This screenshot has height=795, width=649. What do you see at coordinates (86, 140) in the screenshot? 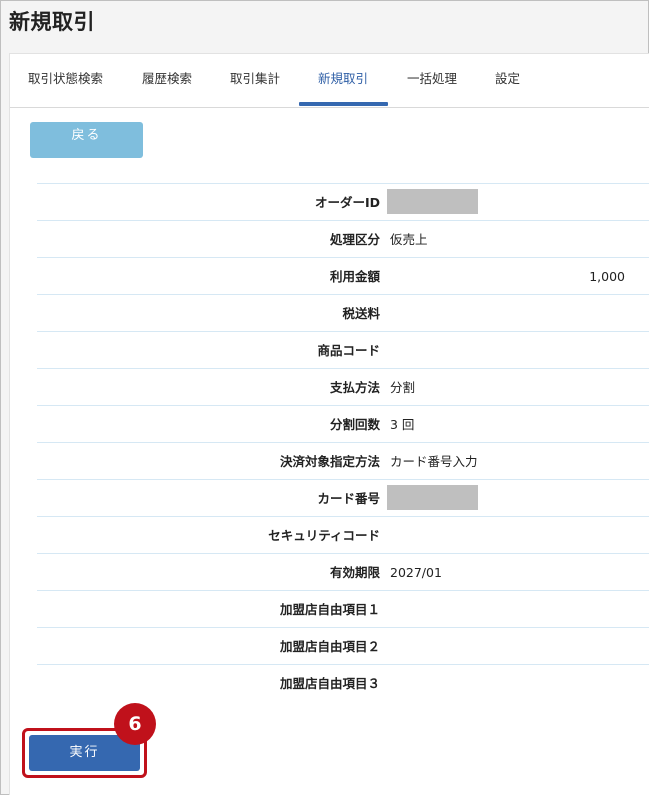
I see `back-button: 戻る` at bounding box center [86, 140].